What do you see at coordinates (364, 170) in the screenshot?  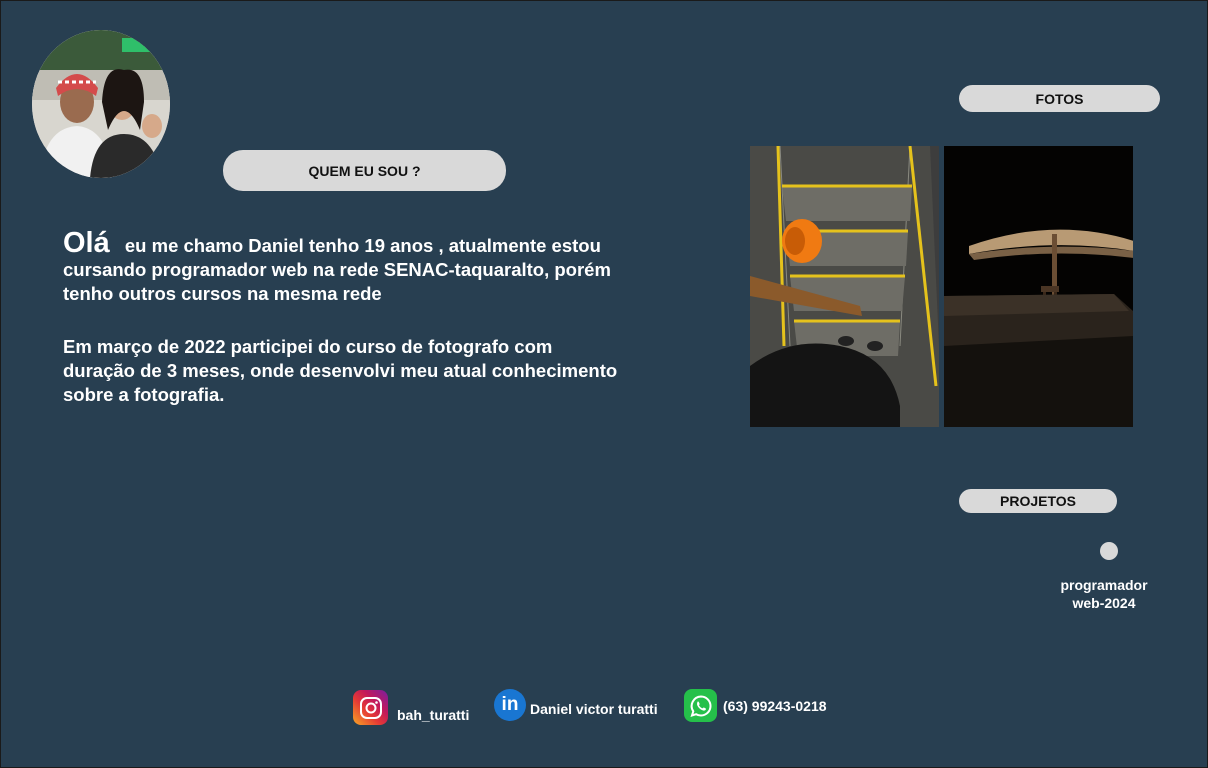 I see `about-section-label: QUEM EU SOU ?` at bounding box center [364, 170].